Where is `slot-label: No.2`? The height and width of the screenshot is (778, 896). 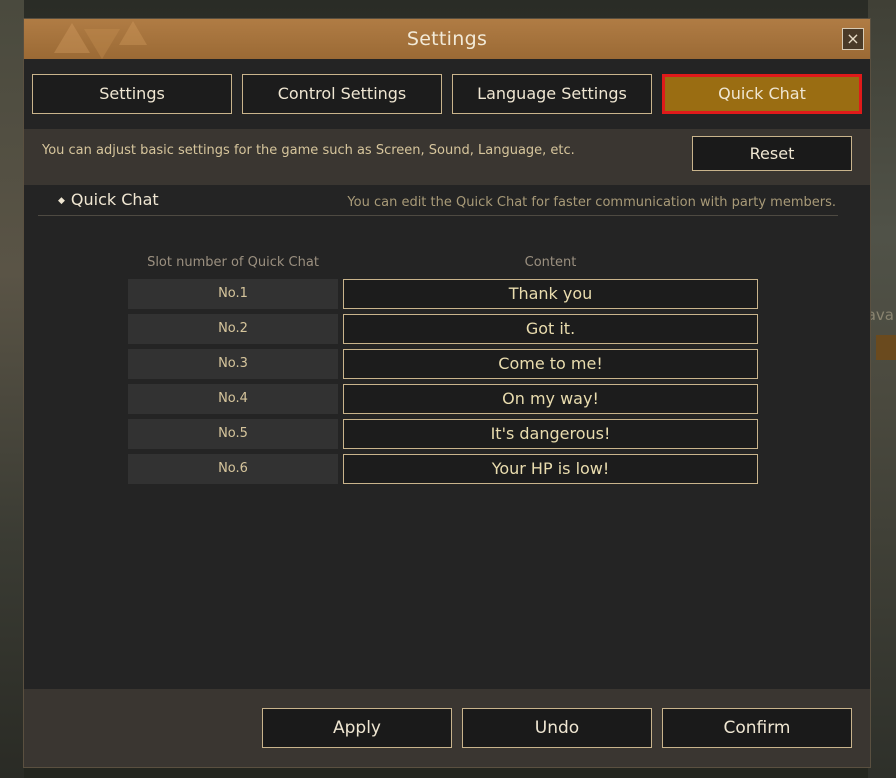
slot-label: No.2 is located at coordinates (233, 329).